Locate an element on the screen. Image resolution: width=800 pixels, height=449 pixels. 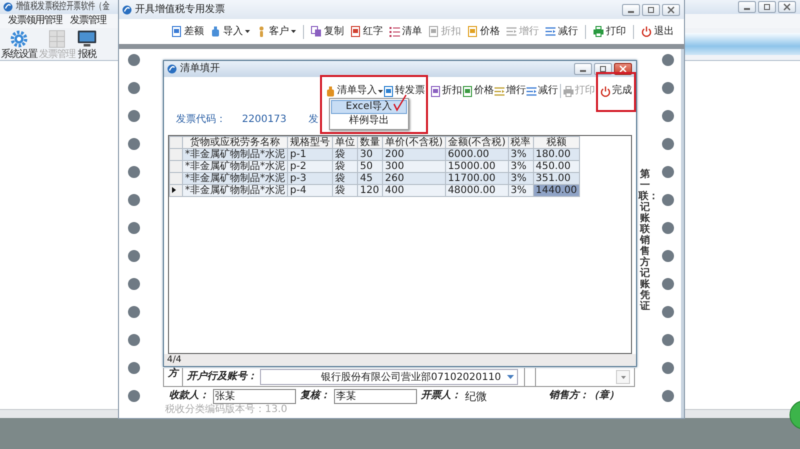
column-header: 单位 is located at coordinates (345, 142).